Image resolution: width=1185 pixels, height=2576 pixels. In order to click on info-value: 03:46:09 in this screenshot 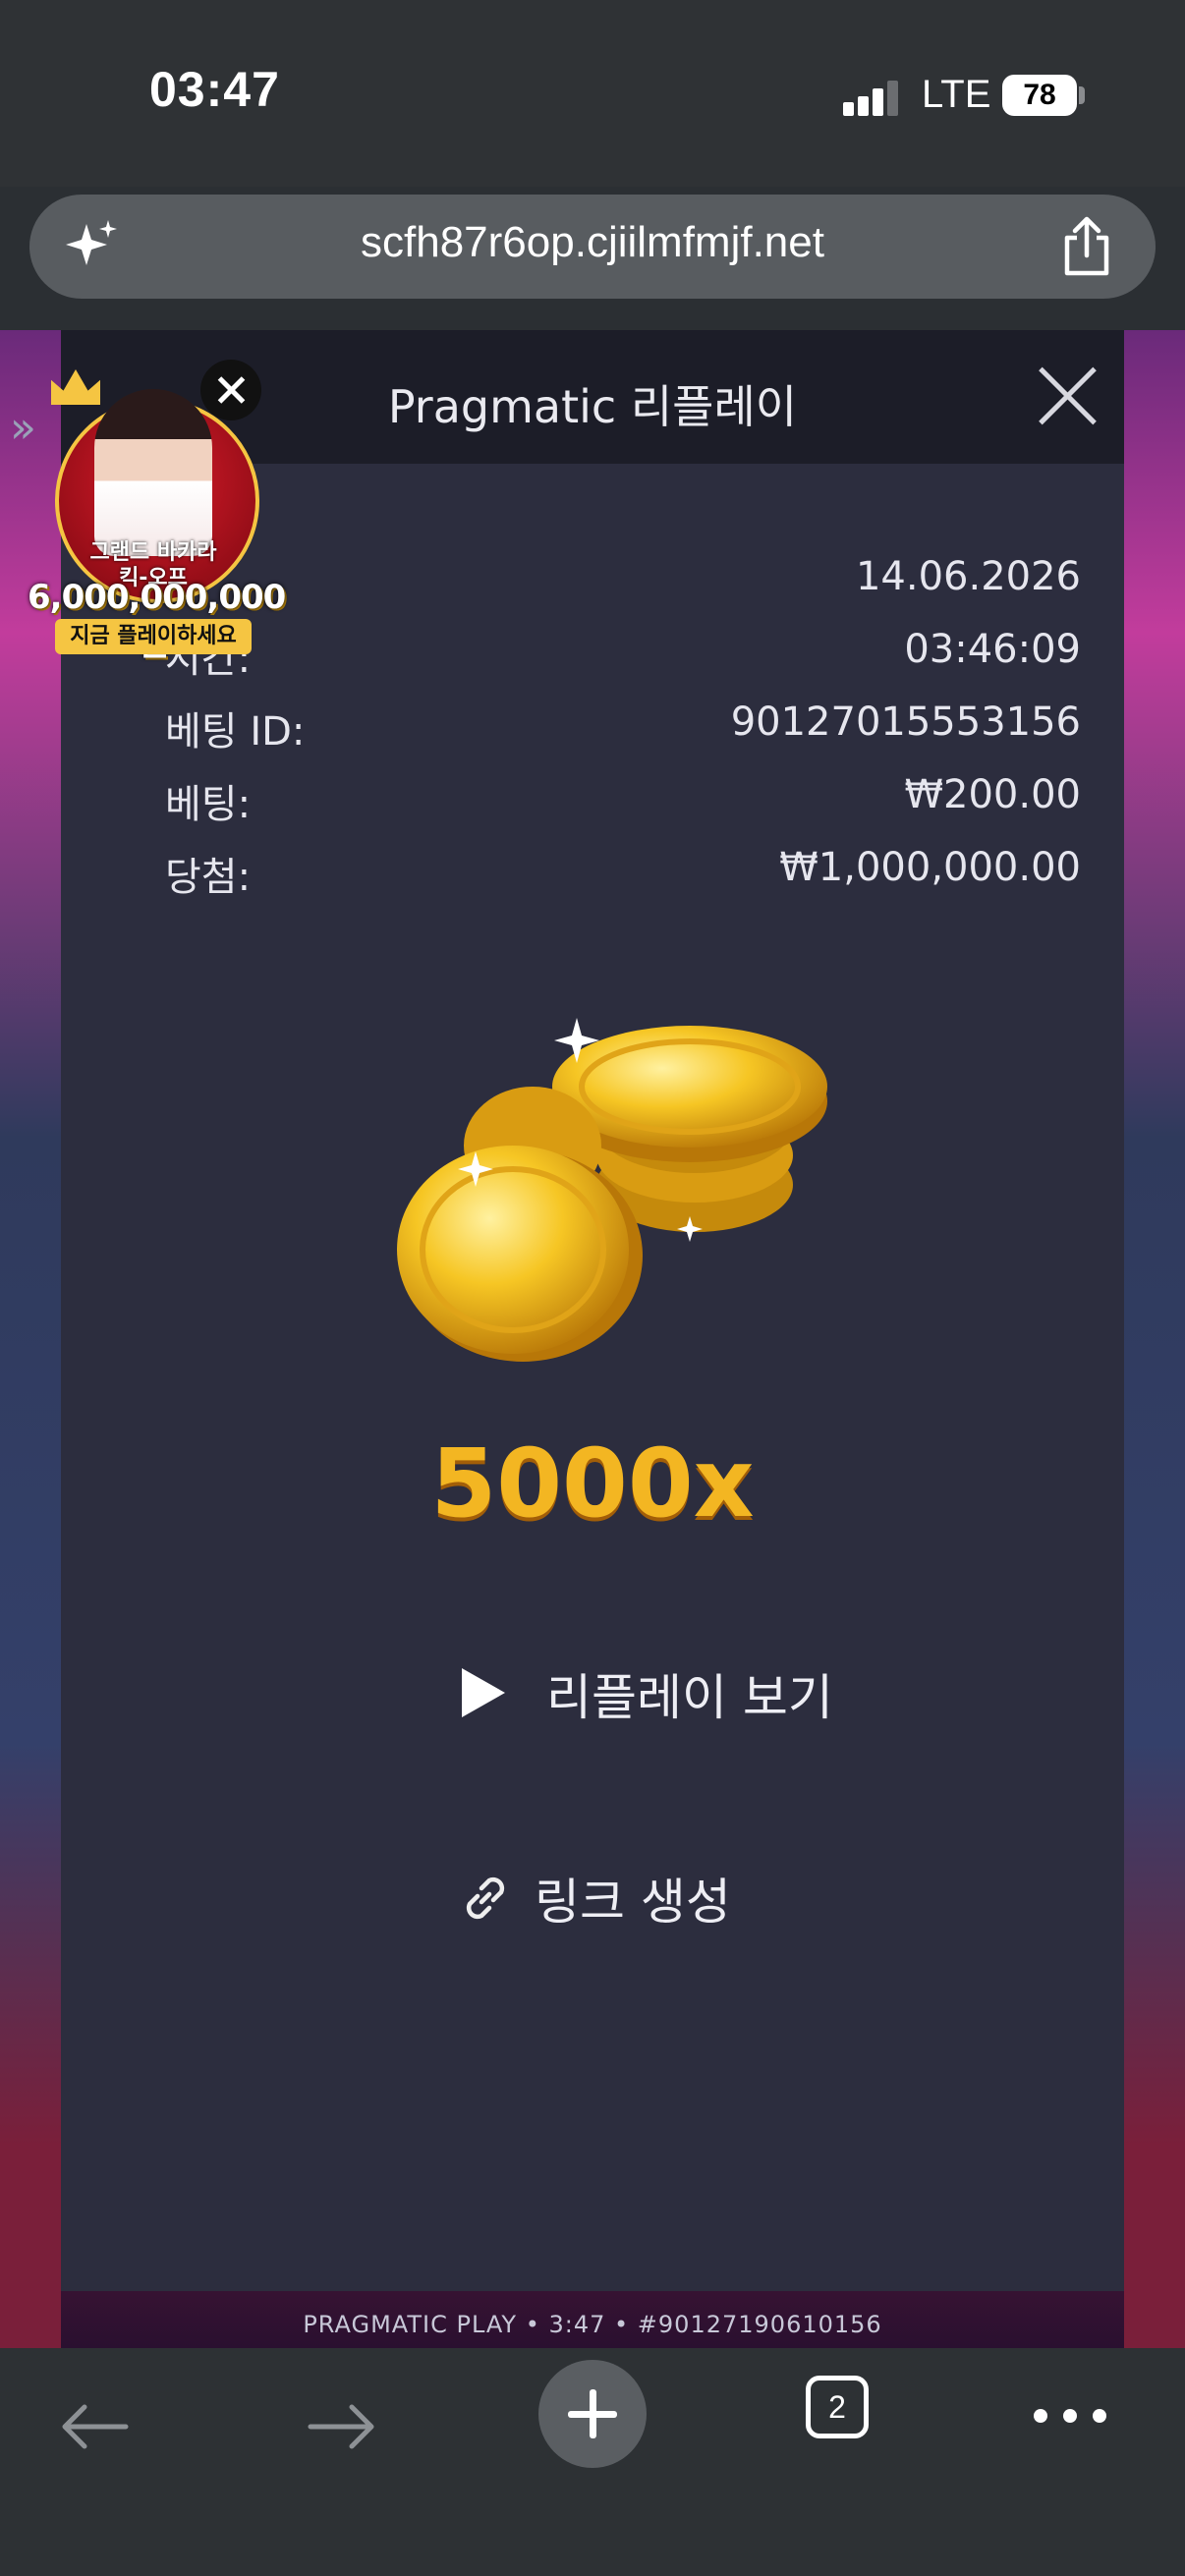, I will do `click(993, 649)`.